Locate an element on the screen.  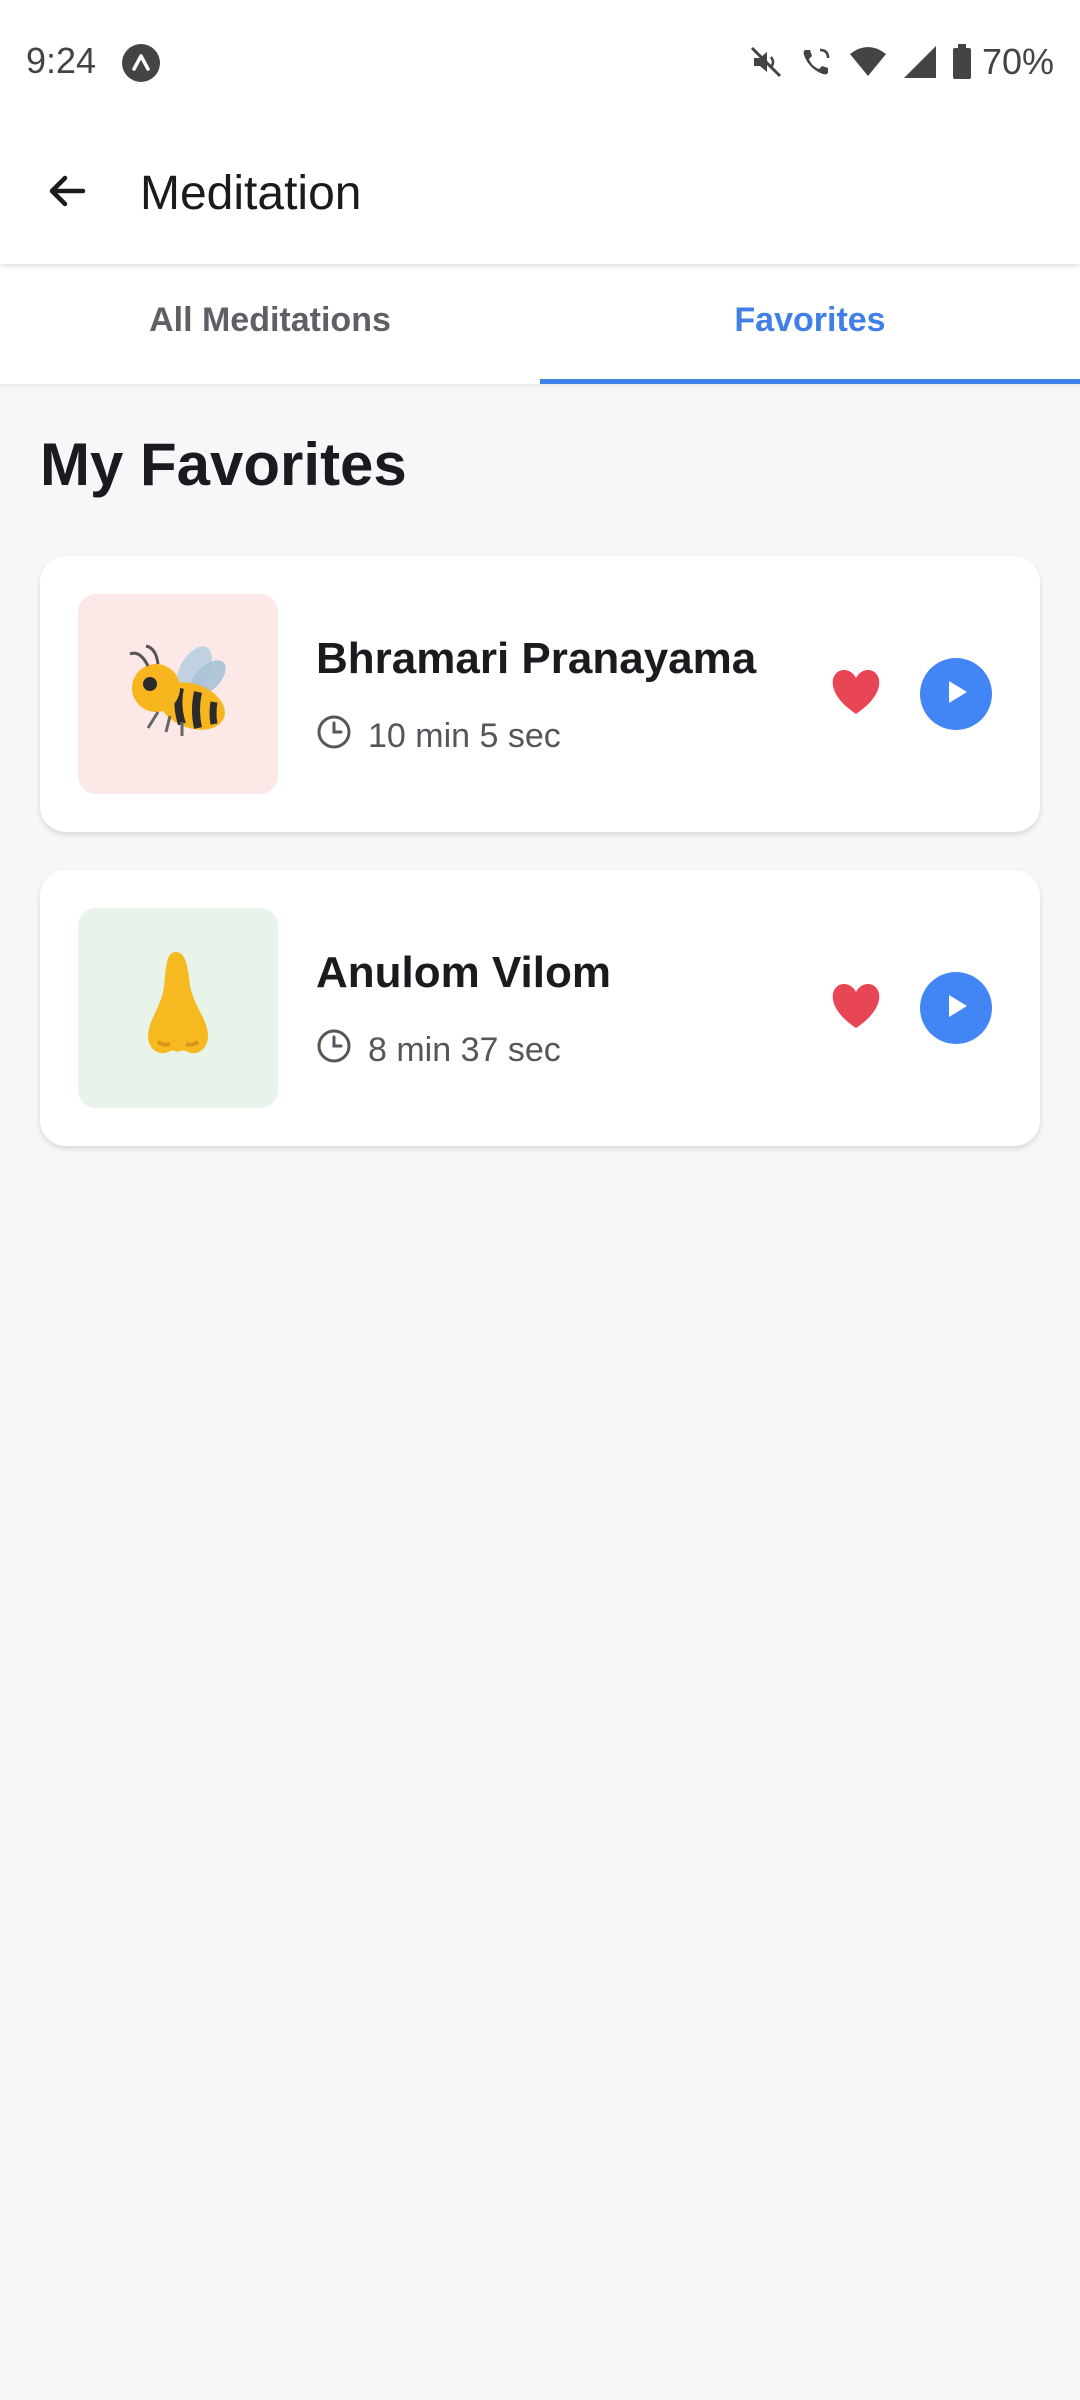
arrow-back-icon is located at coordinates (67, 193).